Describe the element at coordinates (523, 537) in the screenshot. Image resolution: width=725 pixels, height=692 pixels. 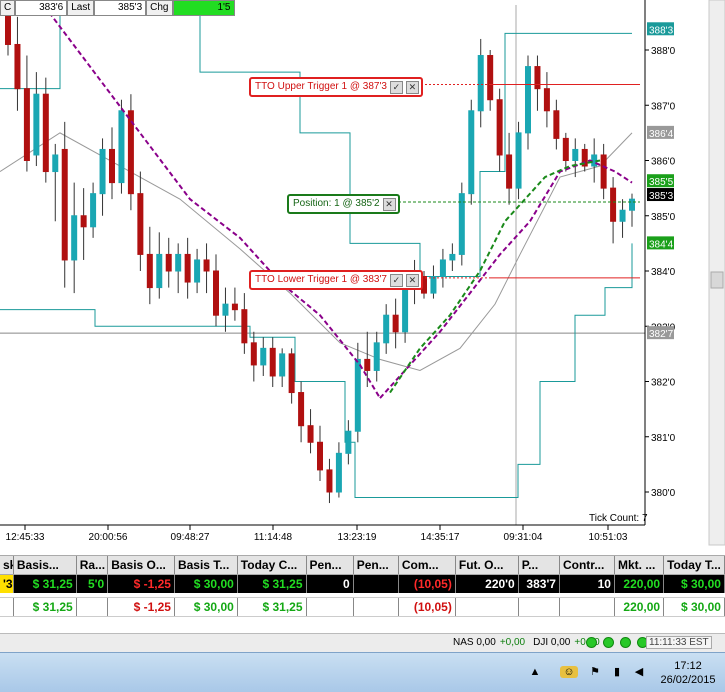
I see `x-tick-label: 09:31:04` at that location.